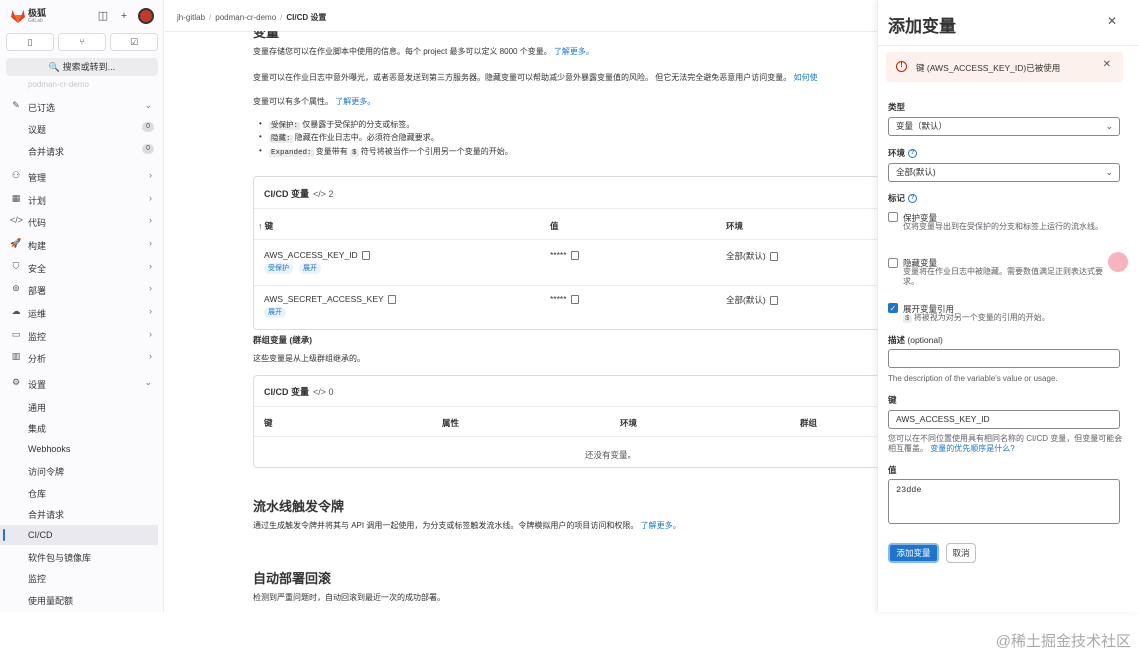  Describe the element at coordinates (82, 357) in the screenshot. I see `sidebar-item-analytics: ▥ 分析 ›` at that location.